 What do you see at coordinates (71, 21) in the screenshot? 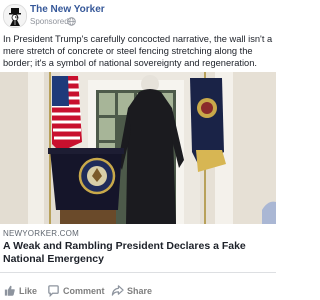
I see `globe-icon` at bounding box center [71, 21].